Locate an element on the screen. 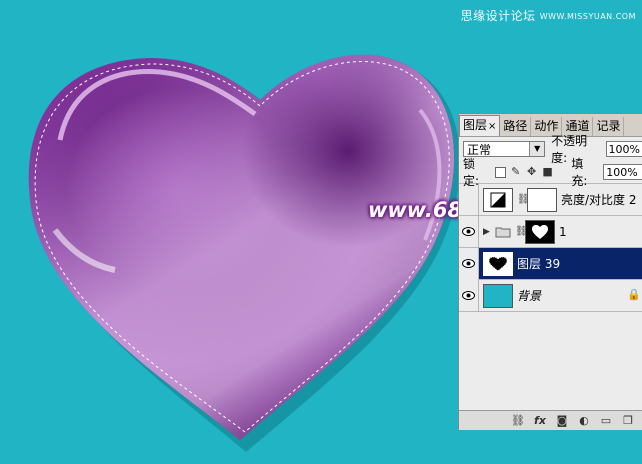 The width and height of the screenshot is (642, 464). layer-thumbnail is located at coordinates (498, 263).